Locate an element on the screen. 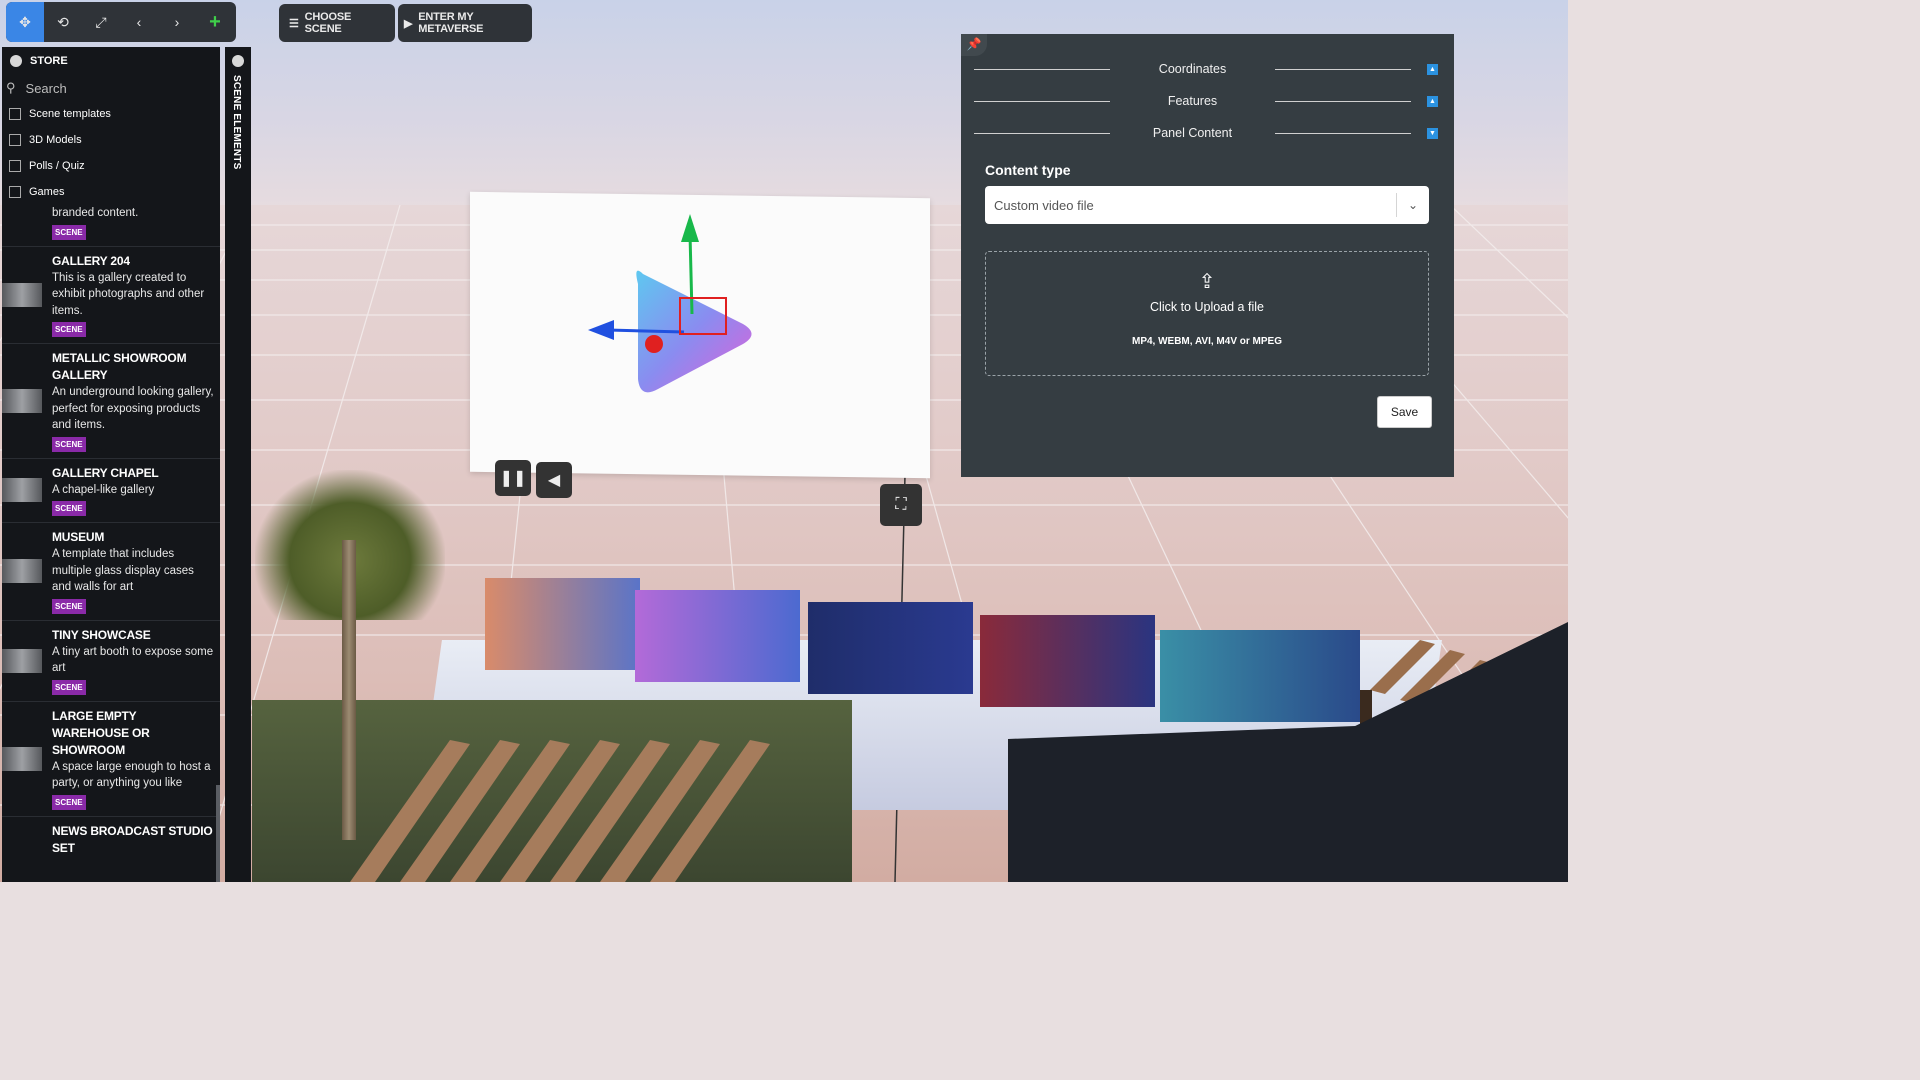 The width and height of the screenshot is (1920, 1080). search-input: ⚲ Search is located at coordinates (111, 88).